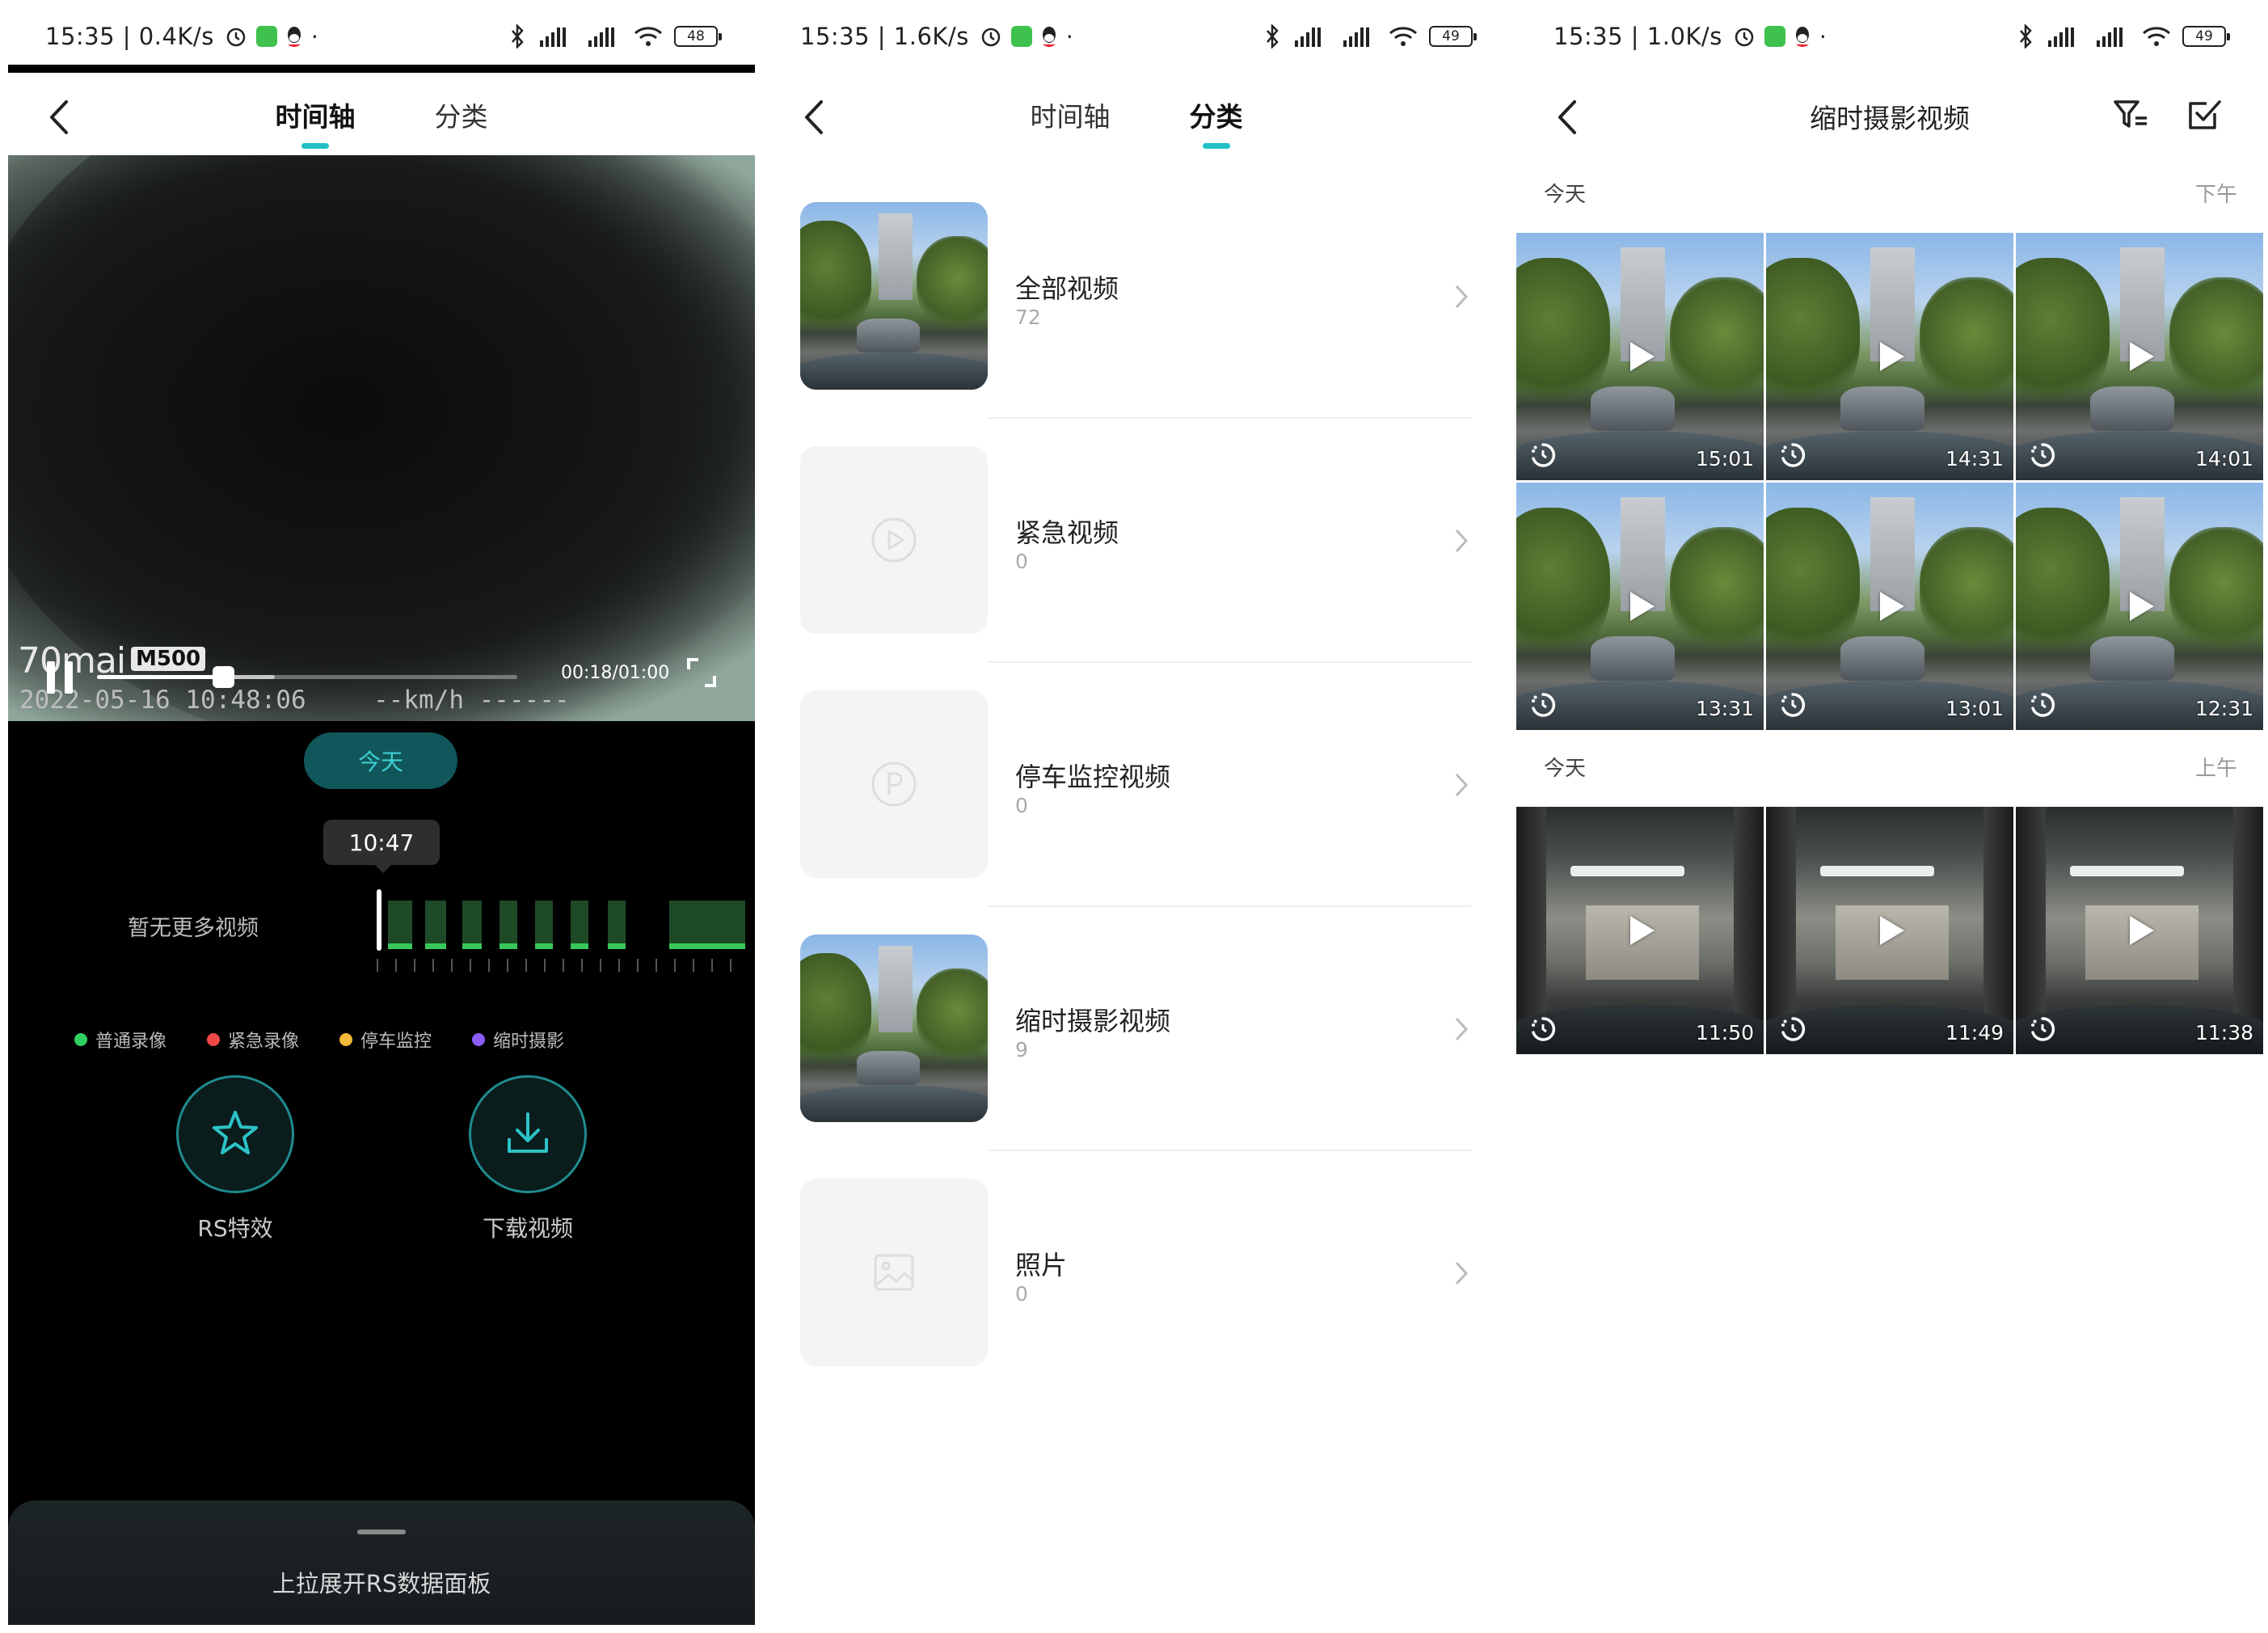 The width and height of the screenshot is (2268, 1633). I want to click on video-thumbnail: 11:49, so click(1889, 931).